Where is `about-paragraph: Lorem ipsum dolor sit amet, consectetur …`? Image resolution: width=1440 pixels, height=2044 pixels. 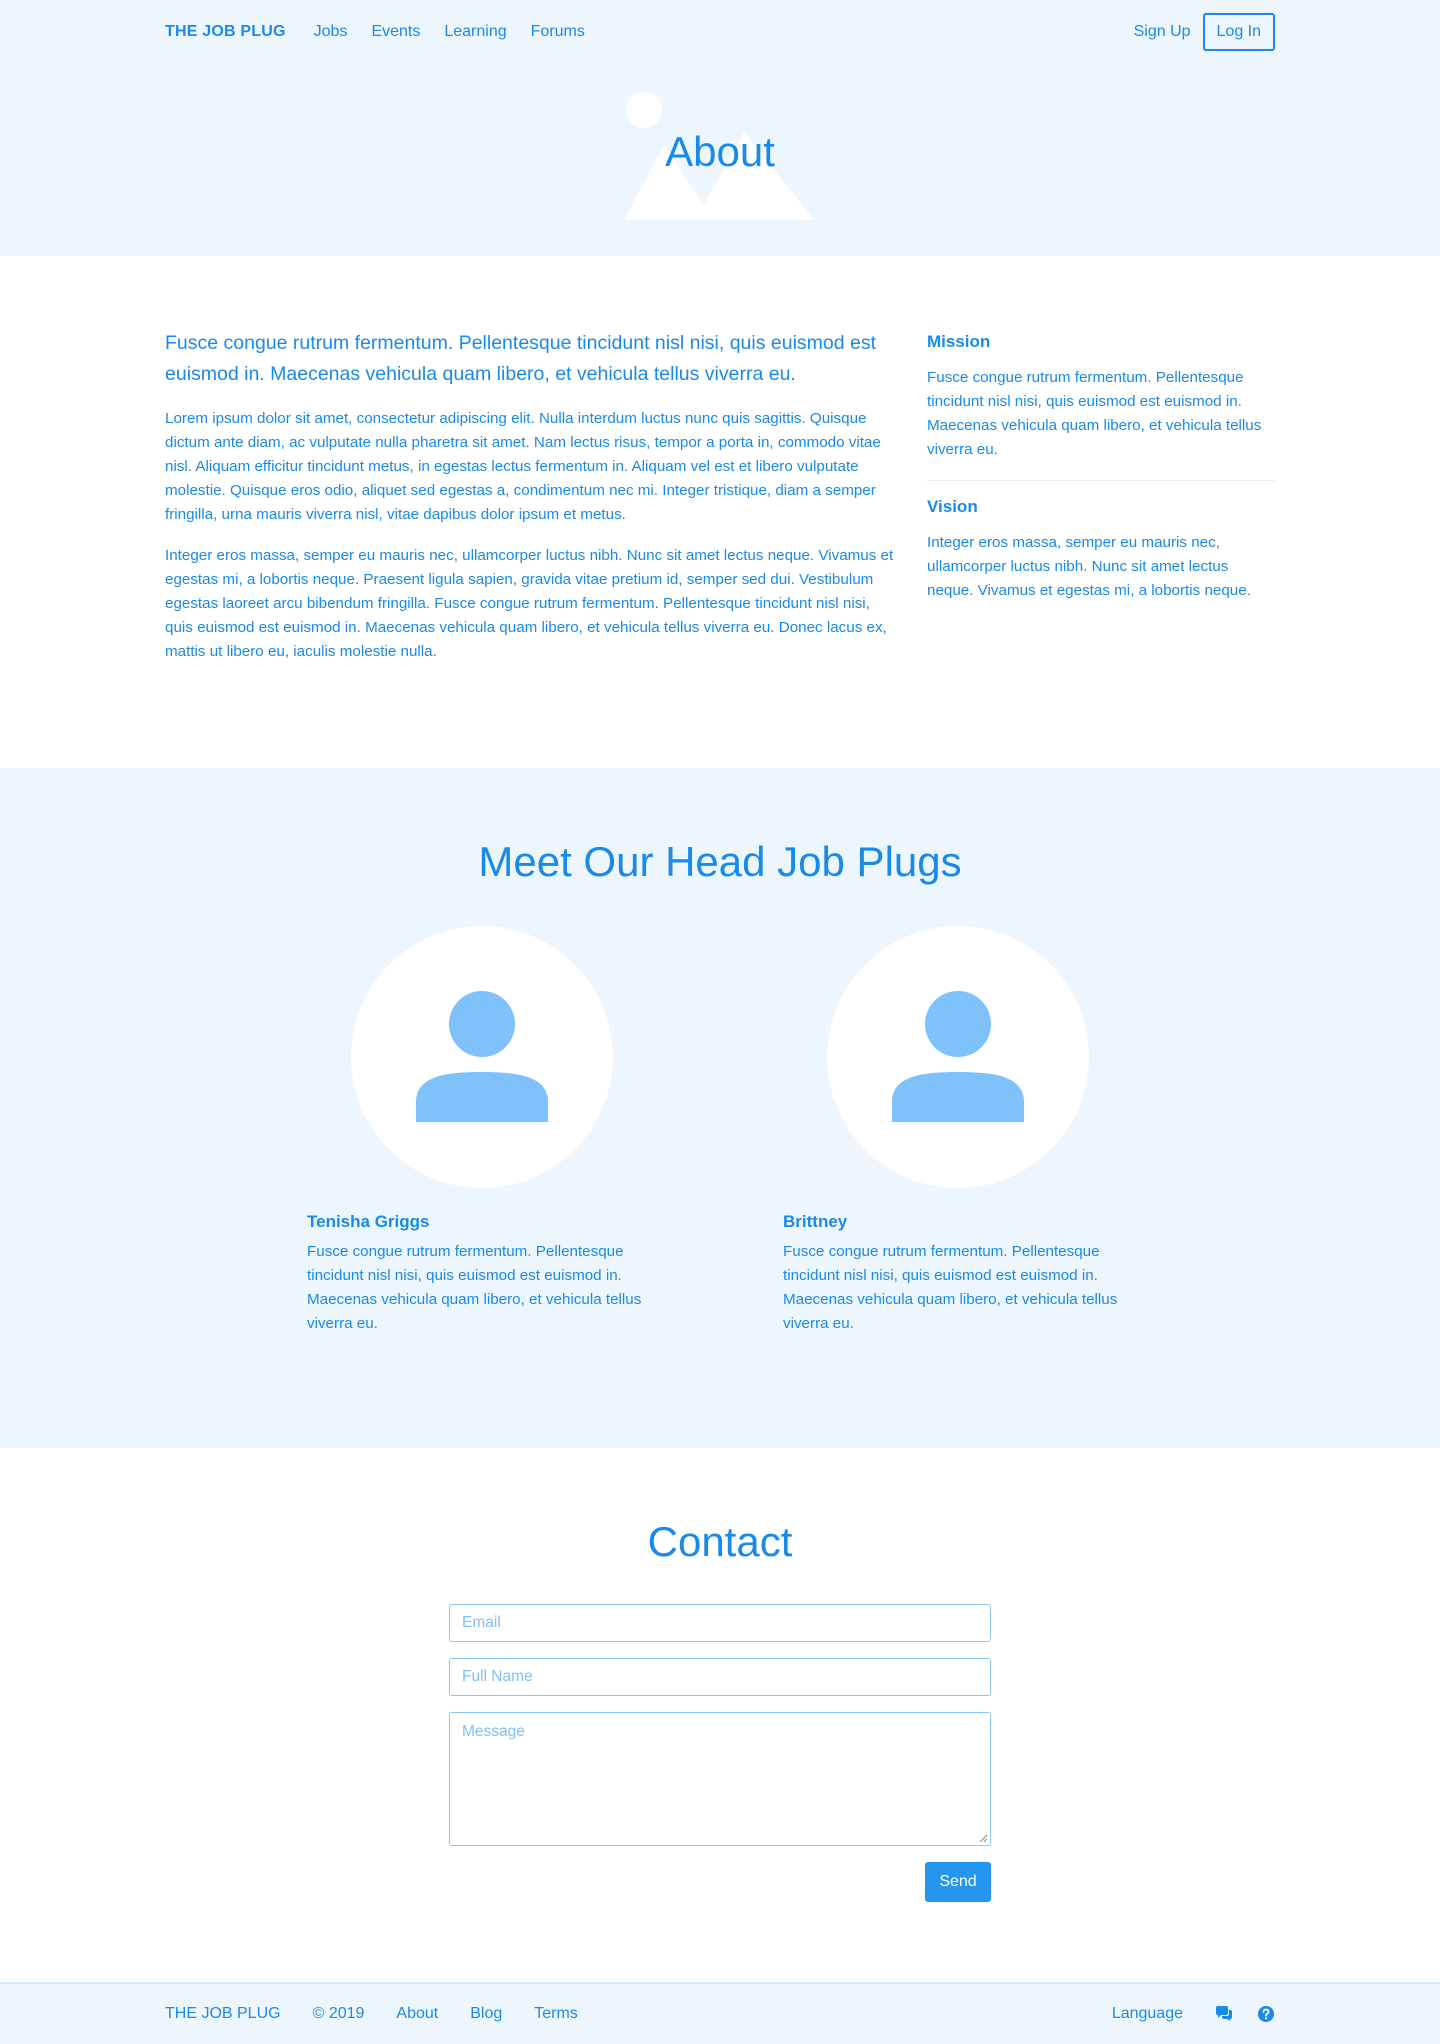 about-paragraph: Lorem ipsum dolor sit amet, consectetur … is located at coordinates (523, 466).